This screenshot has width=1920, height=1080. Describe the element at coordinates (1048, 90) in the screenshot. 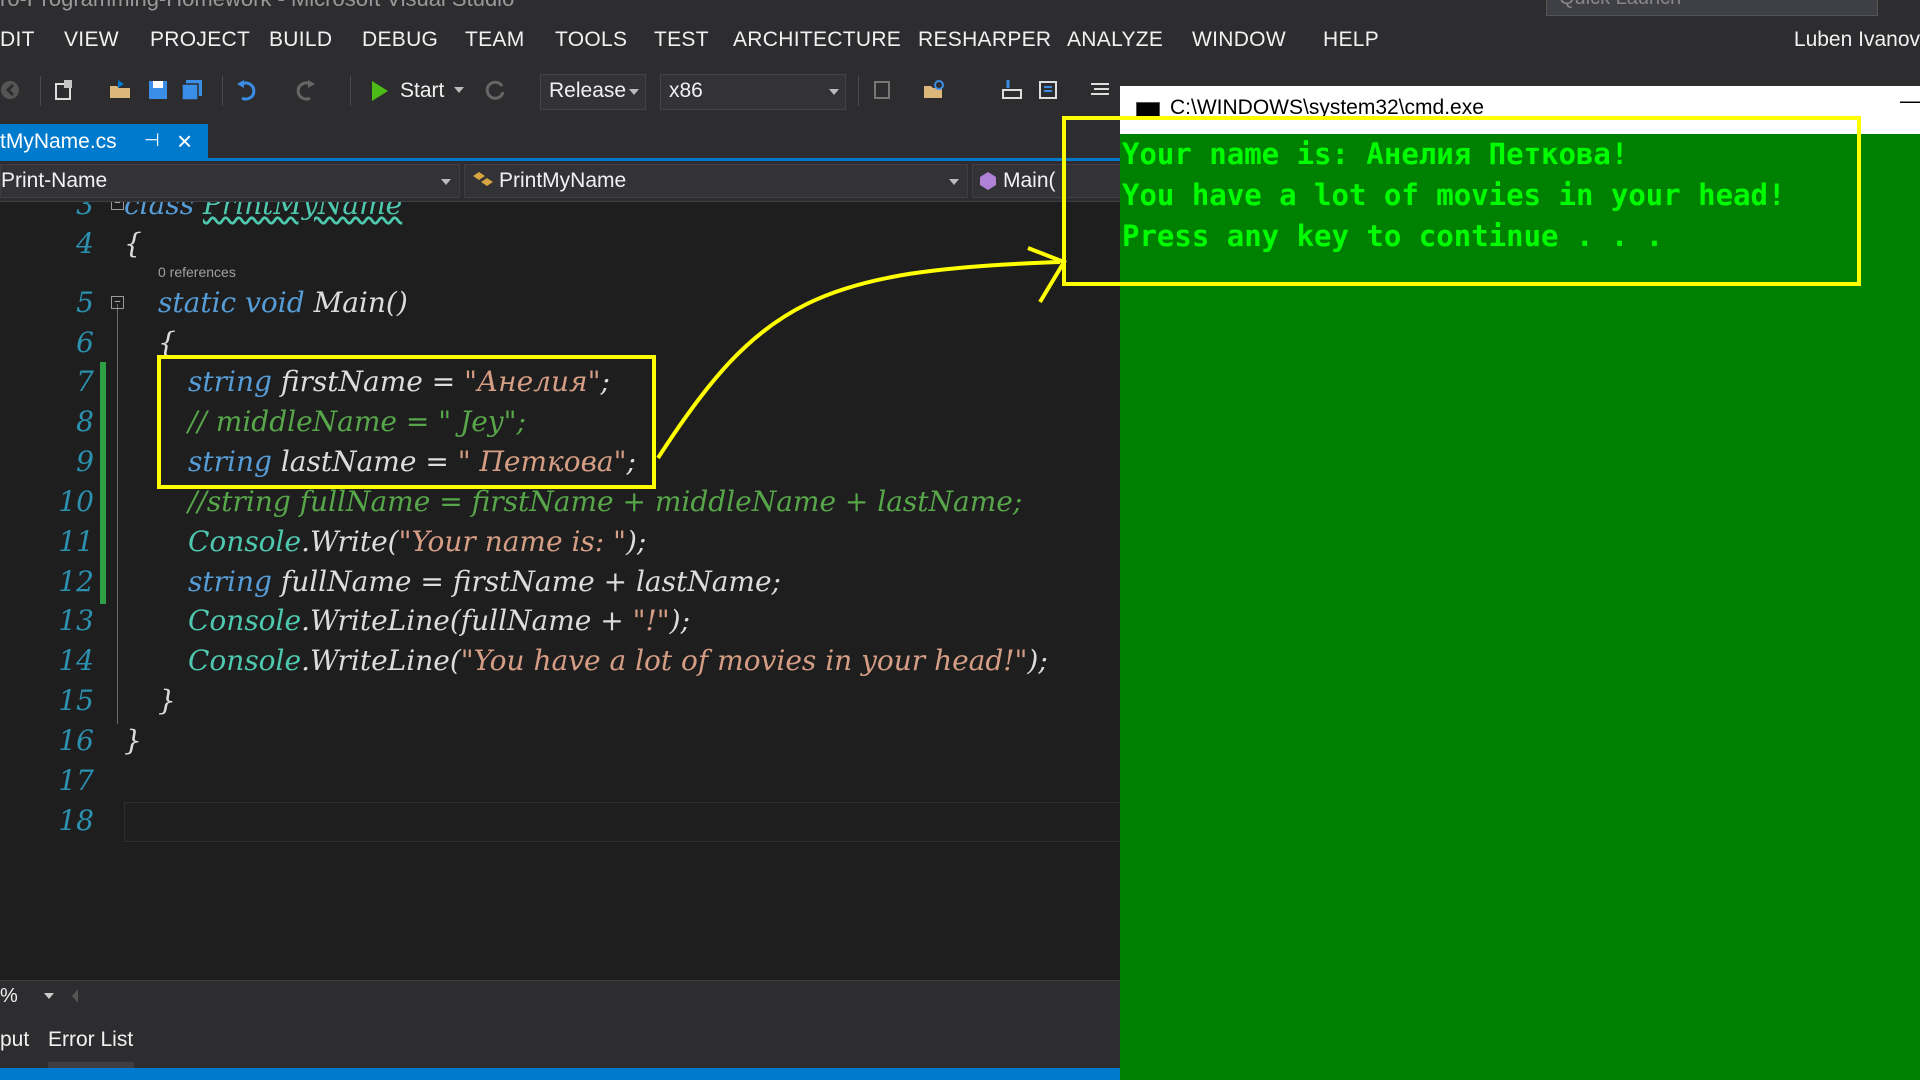

I see `step-over-icon` at that location.